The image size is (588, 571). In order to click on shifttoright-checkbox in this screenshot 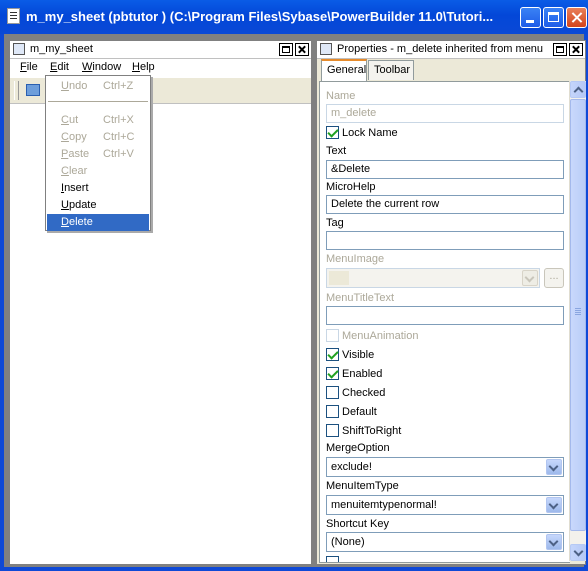, I will do `click(332, 430)`.